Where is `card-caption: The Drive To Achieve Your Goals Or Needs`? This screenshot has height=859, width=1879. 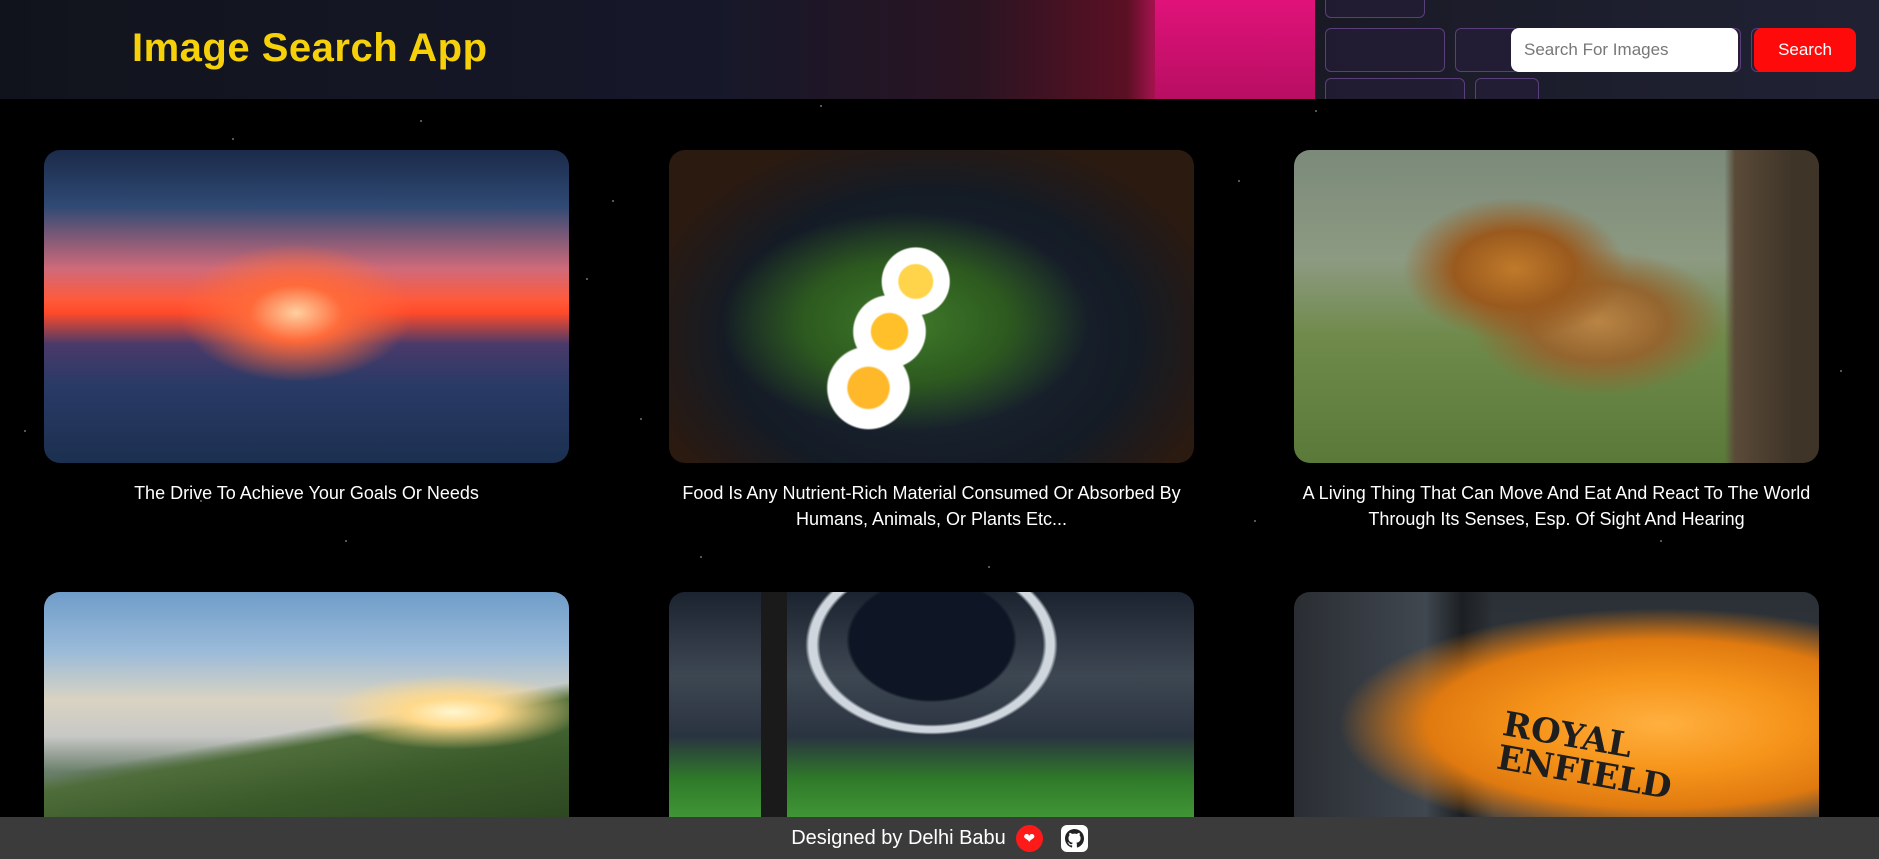 card-caption: The Drive To Achieve Your Goals Or Needs is located at coordinates (306, 493).